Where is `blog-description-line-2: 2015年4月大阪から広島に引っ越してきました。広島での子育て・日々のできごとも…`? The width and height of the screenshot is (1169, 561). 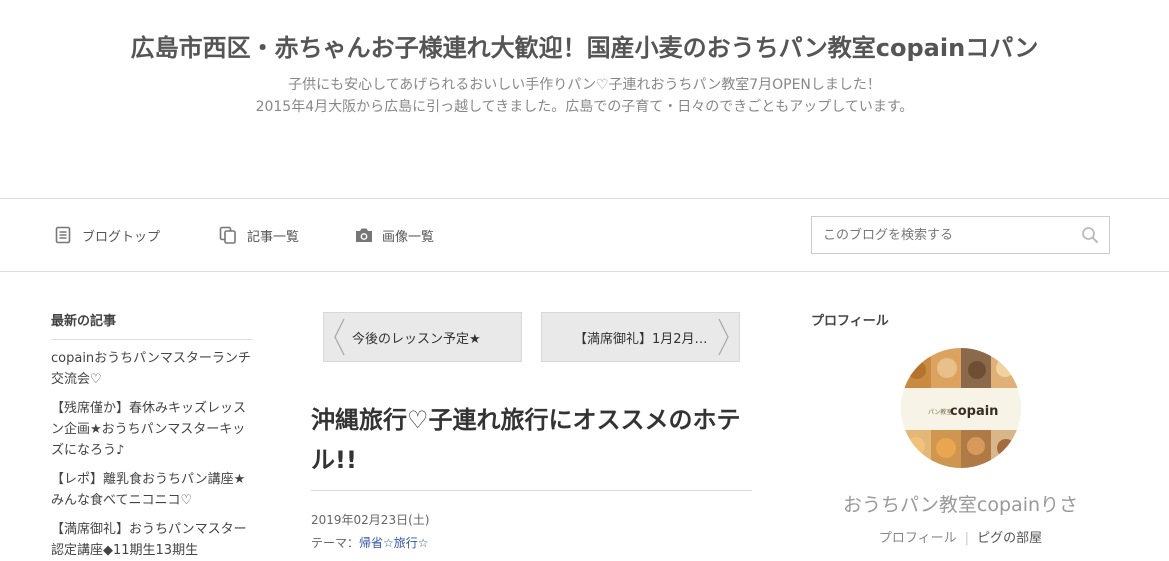
blog-description-line-2: 2015年4月大阪から広島に引っ越してきました。広島での子育て・日々のできごとも… is located at coordinates (584, 107).